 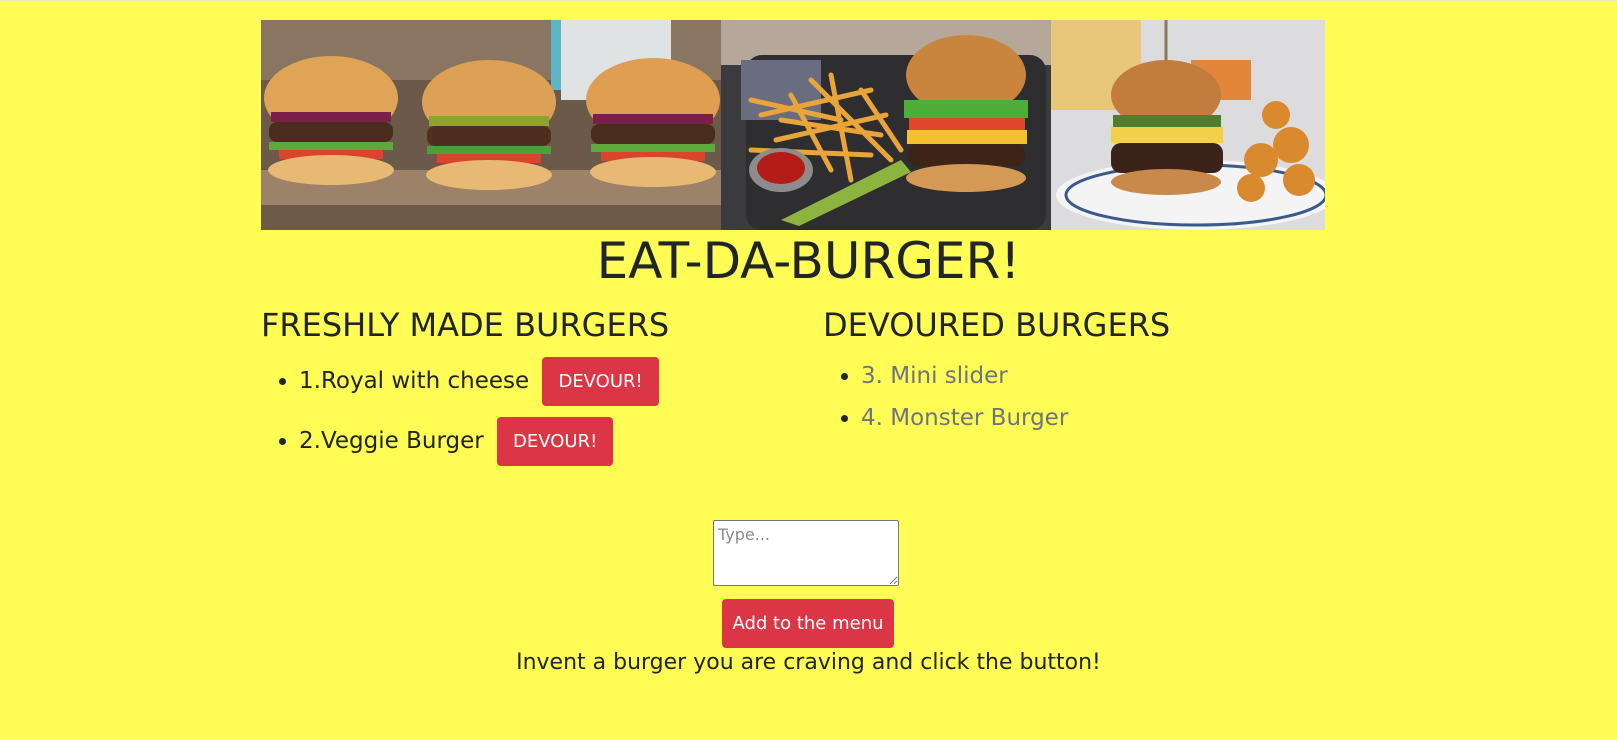 I want to click on burger-fries-photo, so click(x=886, y=125).